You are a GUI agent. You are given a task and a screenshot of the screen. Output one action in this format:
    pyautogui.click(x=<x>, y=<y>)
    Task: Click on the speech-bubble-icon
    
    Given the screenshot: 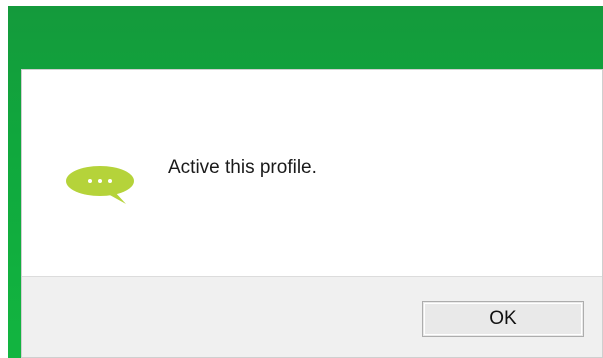 What is the action you would take?
    pyautogui.click(x=100, y=185)
    